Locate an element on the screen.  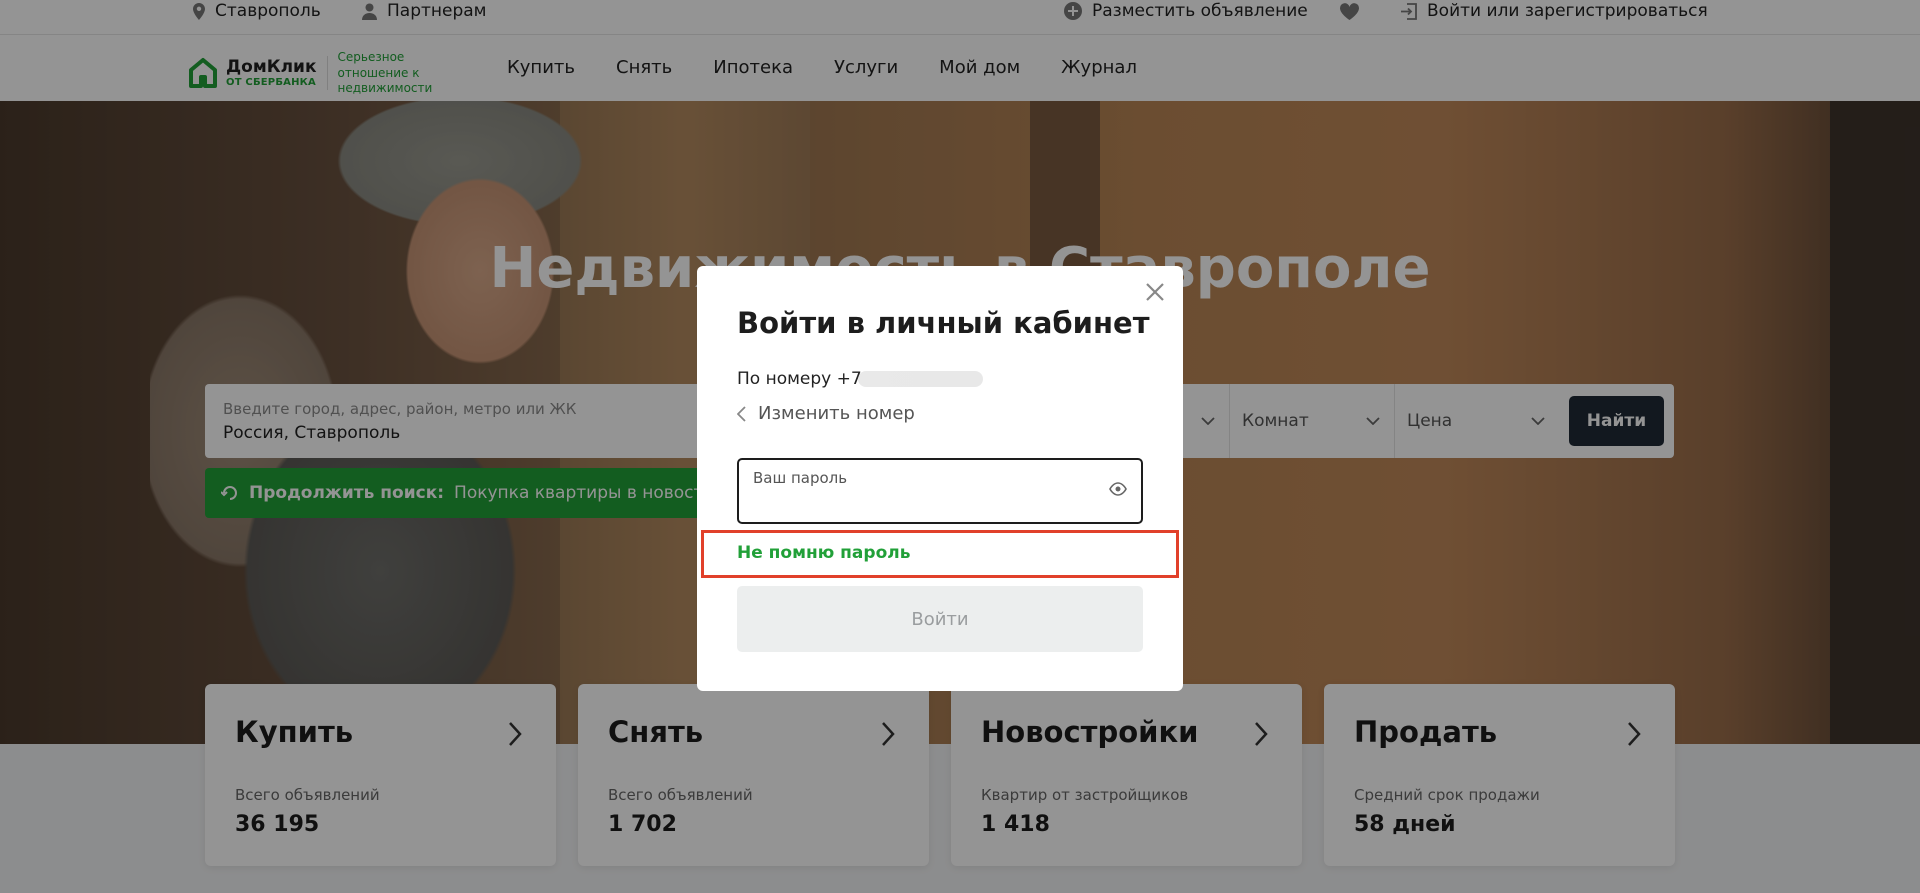
show-password-eye-icon is located at coordinates (1118, 489).